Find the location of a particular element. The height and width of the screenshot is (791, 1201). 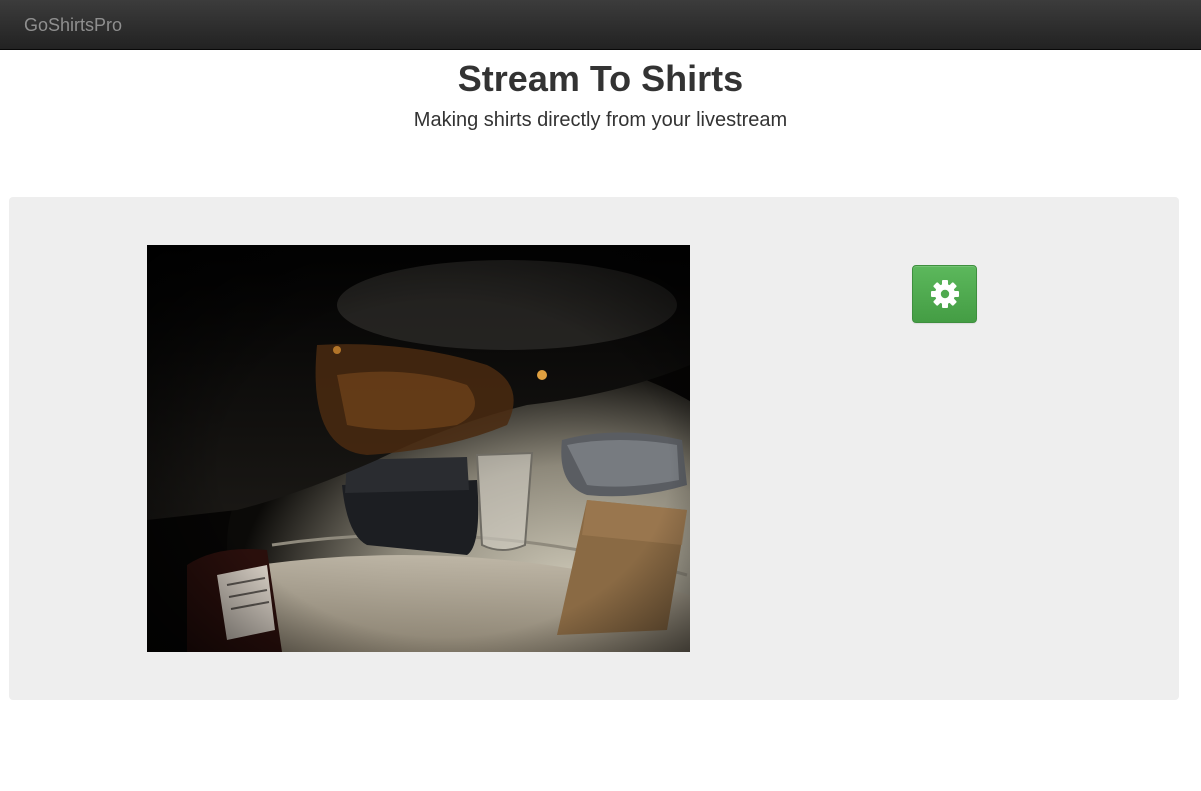

gear-icon is located at coordinates (944, 294).